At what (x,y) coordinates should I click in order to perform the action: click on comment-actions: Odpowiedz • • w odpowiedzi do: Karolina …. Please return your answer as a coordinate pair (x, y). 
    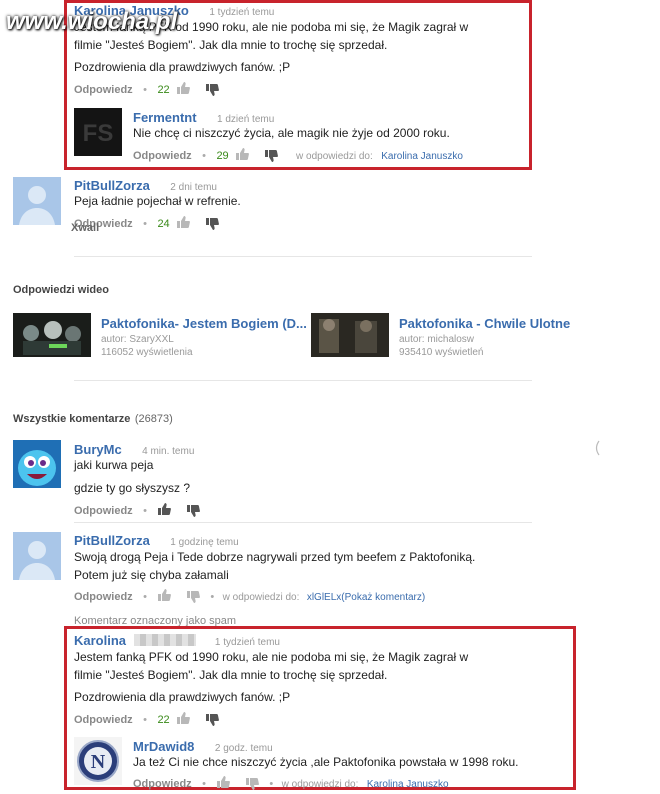
    Looking at the image, I should click on (291, 783).